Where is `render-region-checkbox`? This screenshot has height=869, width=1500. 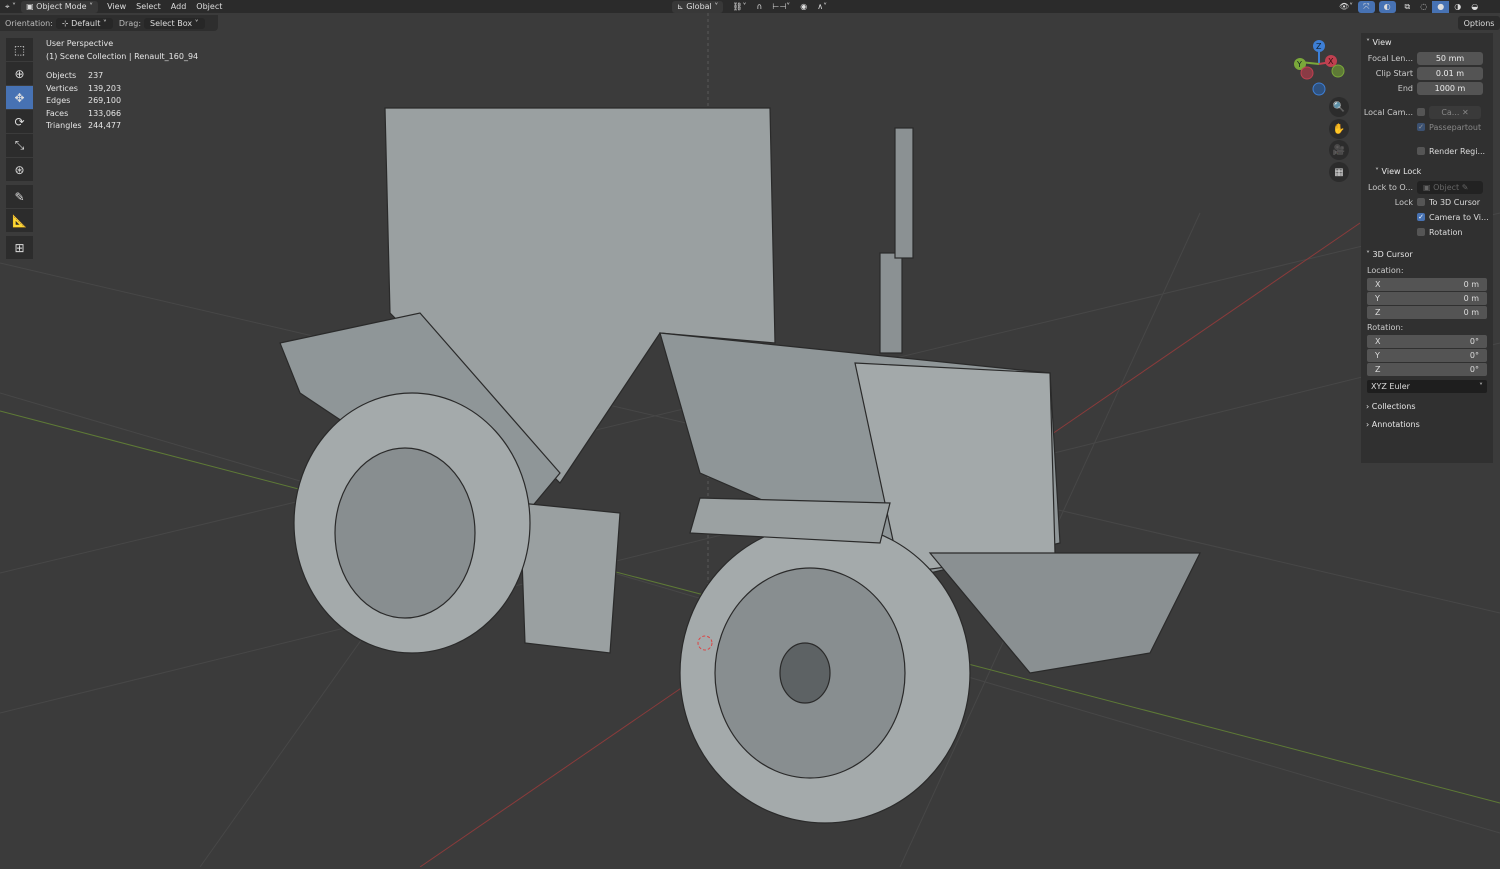
render-region-checkbox is located at coordinates (1421, 151).